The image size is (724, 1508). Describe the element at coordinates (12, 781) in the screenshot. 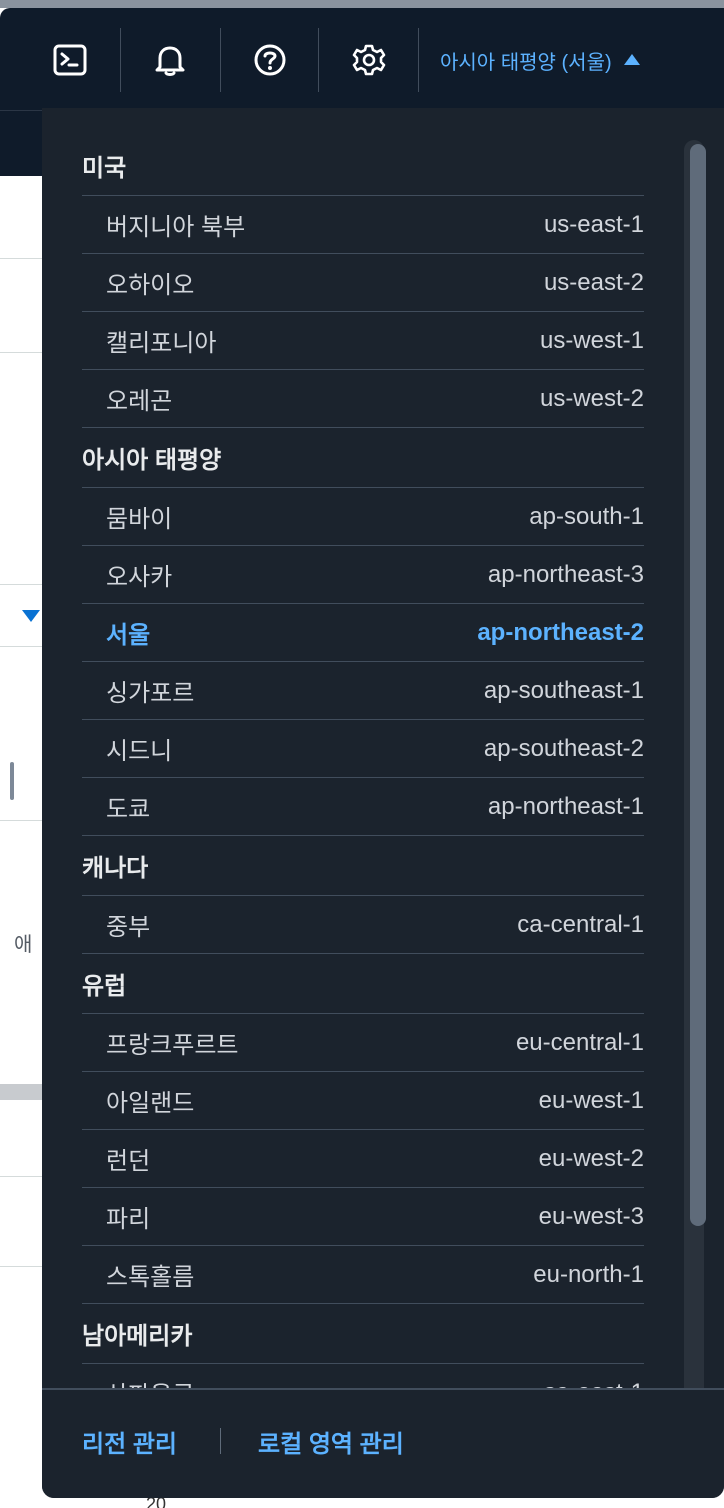

I see `background-input-edge` at that location.